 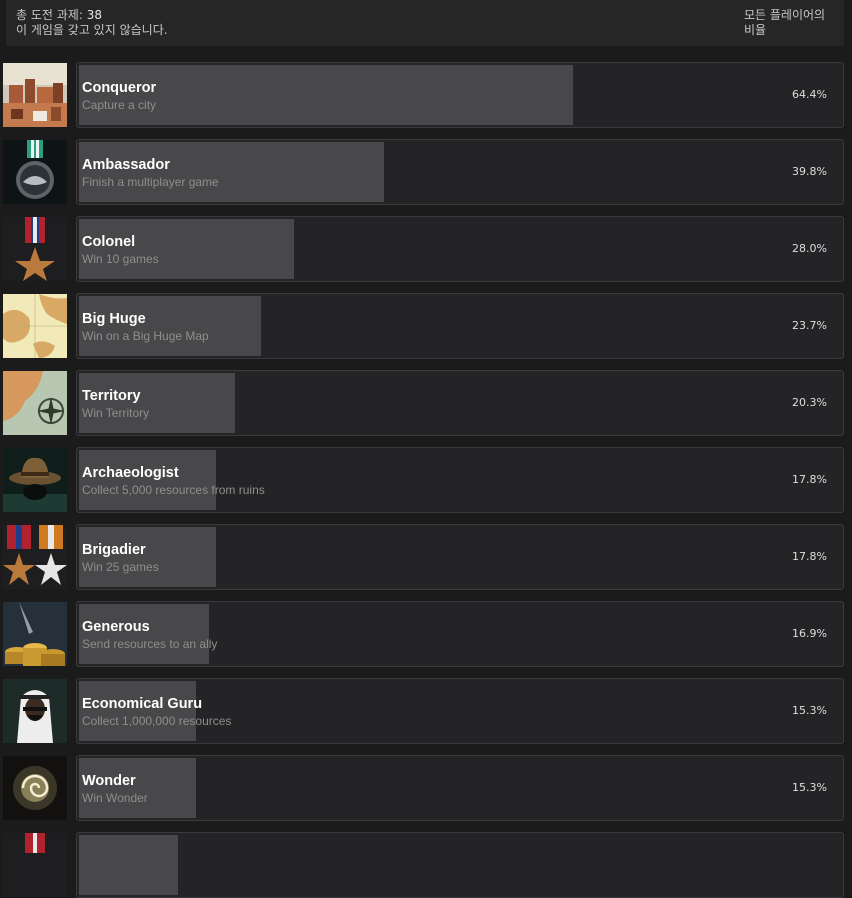 What do you see at coordinates (809, 325) in the screenshot?
I see `achievement-percent: 23.7%` at bounding box center [809, 325].